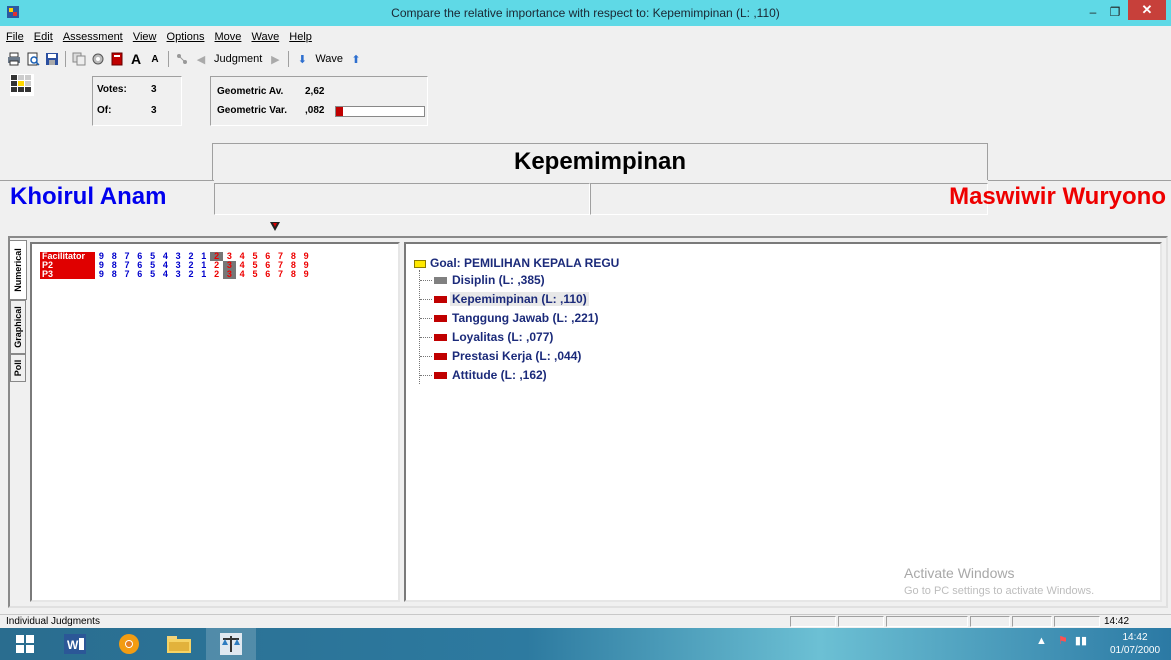 The image size is (1171, 660). I want to click on font-larger-icon: A, so click(136, 59).